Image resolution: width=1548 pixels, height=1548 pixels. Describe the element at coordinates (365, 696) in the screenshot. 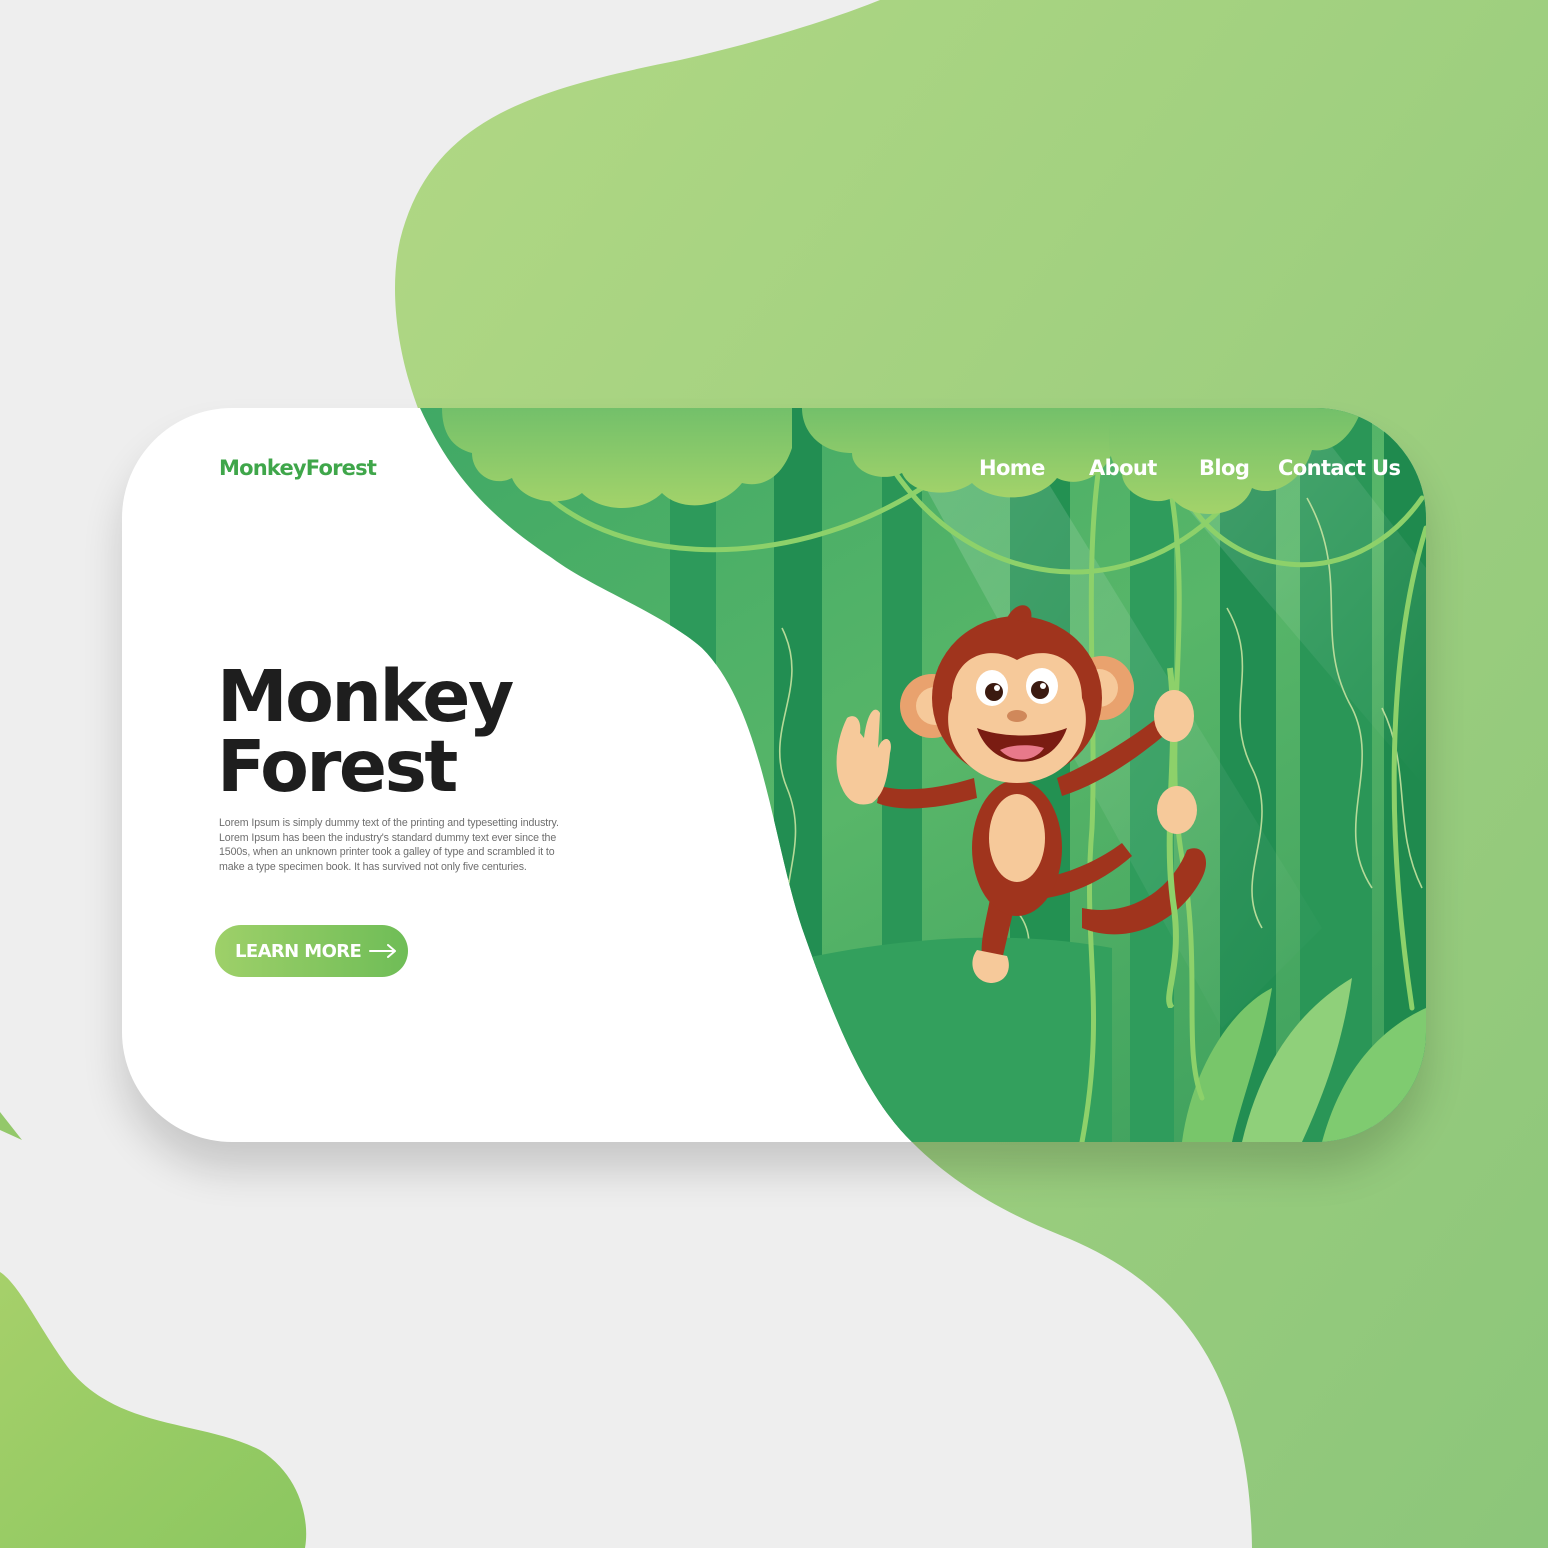

I see `hero-title-line1: Monkey` at that location.